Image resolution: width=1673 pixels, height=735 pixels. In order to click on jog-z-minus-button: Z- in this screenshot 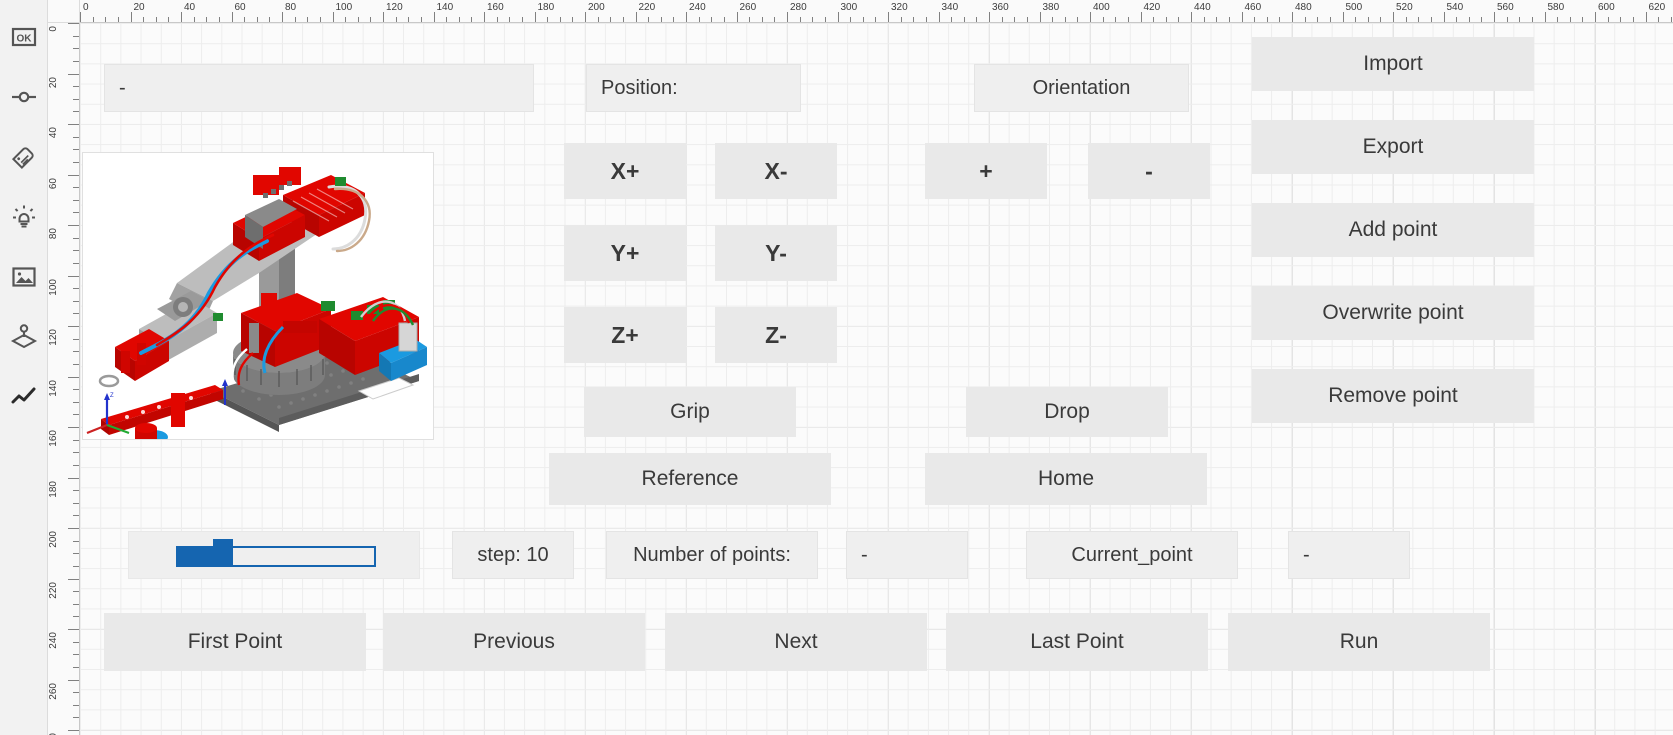, I will do `click(776, 335)`.